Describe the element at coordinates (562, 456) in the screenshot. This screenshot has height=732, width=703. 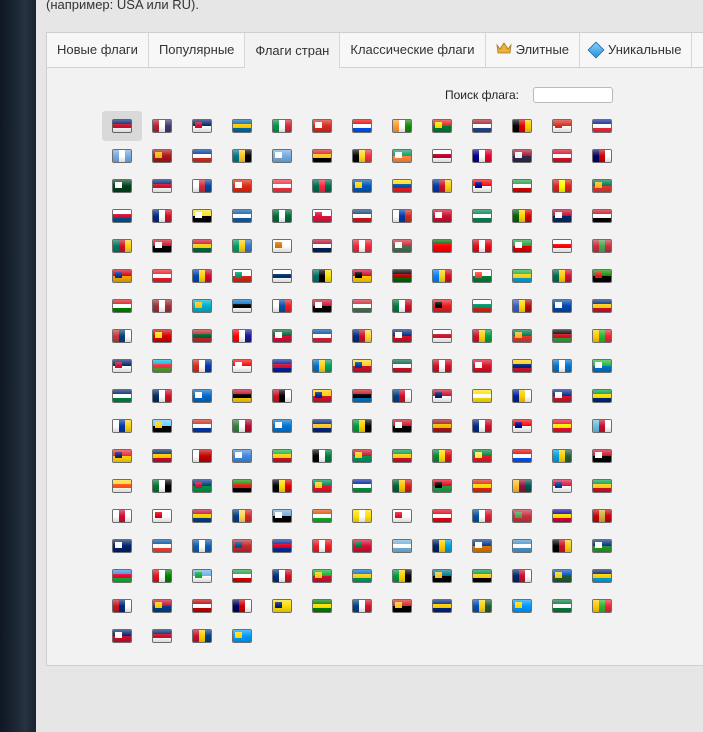
I see `flag-rw` at that location.